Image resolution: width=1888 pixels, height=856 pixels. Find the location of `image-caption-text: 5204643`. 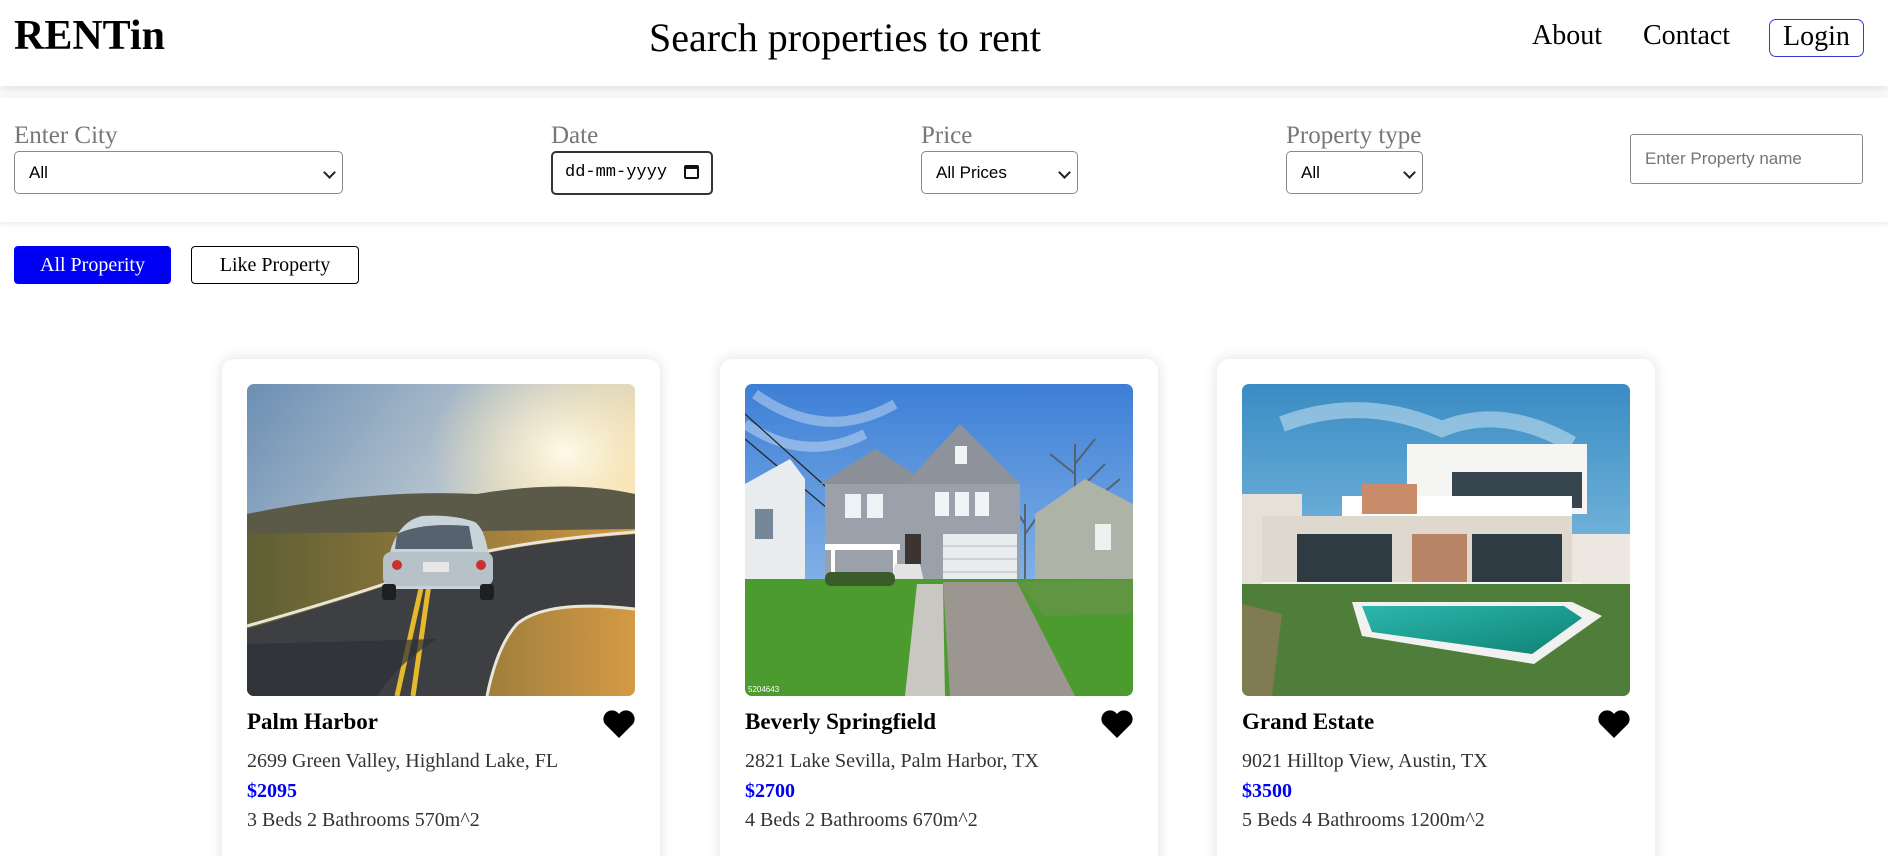

image-caption-text: 5204643 is located at coordinates (764, 689).